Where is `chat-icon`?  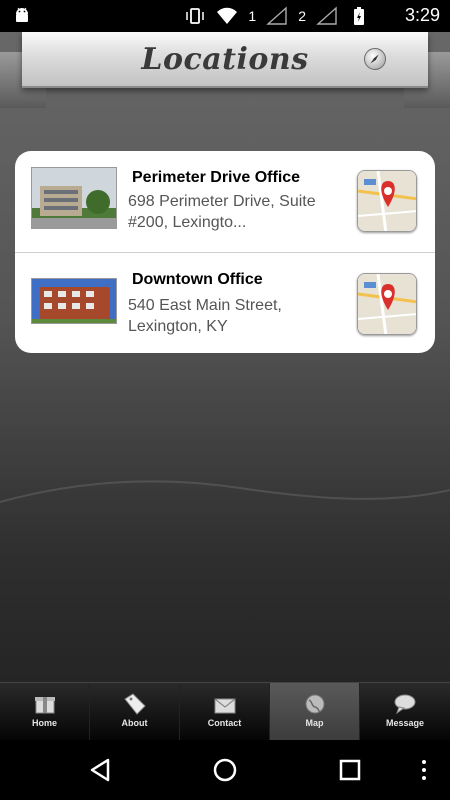 chat-icon is located at coordinates (405, 704).